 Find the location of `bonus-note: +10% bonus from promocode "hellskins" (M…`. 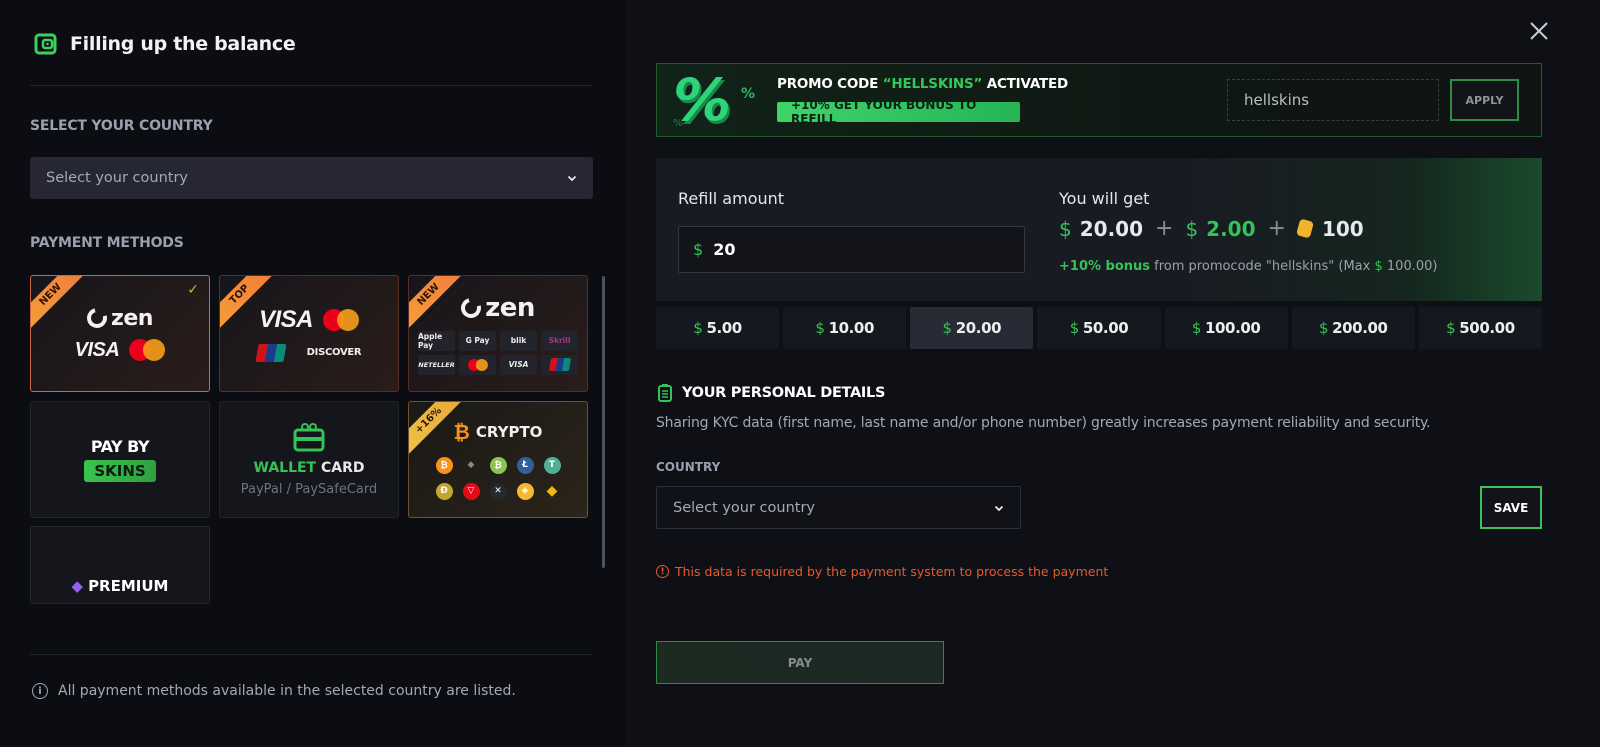

bonus-note: +10% bonus from promocode "hellskins" (M… is located at coordinates (1248, 266).